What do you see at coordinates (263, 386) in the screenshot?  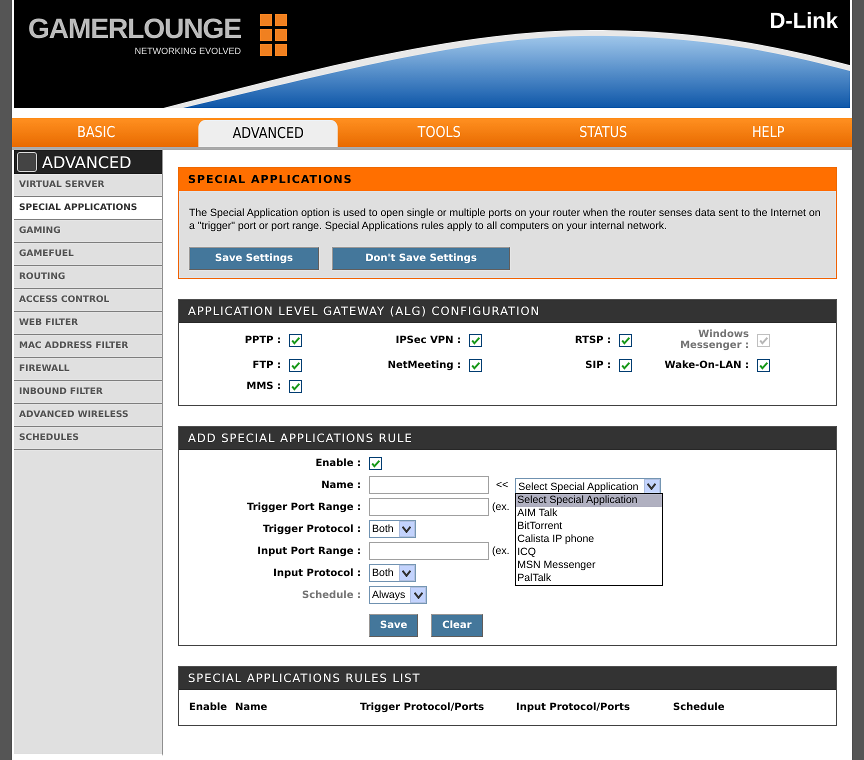 I see `field-label: MMS :` at bounding box center [263, 386].